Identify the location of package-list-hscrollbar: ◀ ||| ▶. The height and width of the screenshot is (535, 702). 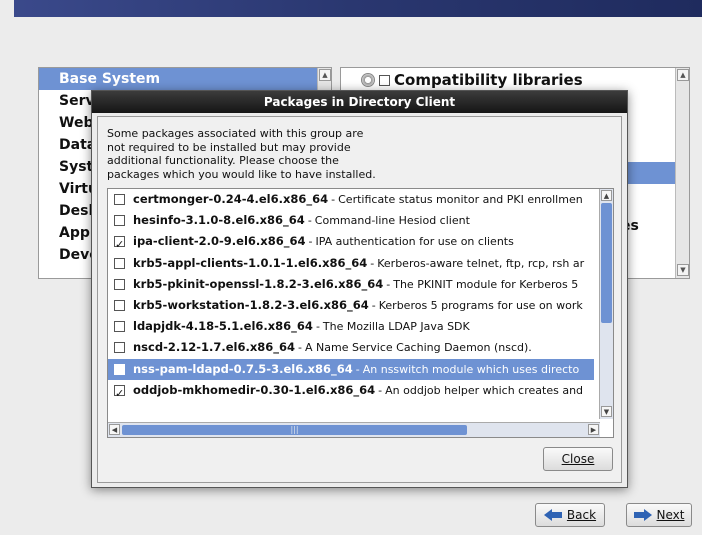
(354, 429).